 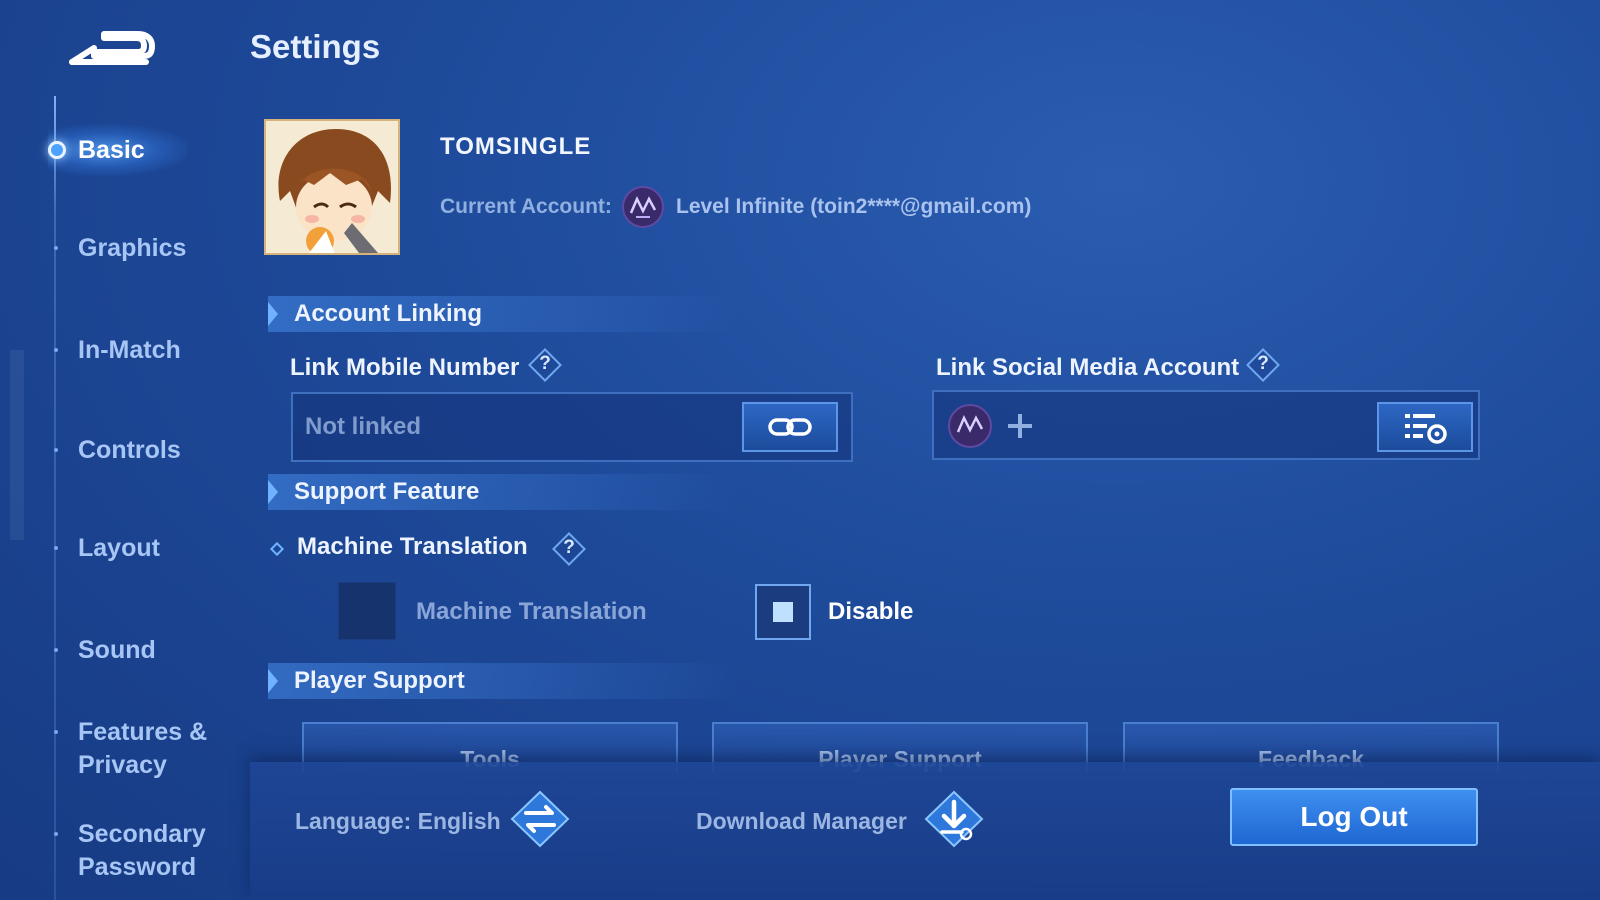 I want to click on back-arrow-icon, so click(x=112, y=48).